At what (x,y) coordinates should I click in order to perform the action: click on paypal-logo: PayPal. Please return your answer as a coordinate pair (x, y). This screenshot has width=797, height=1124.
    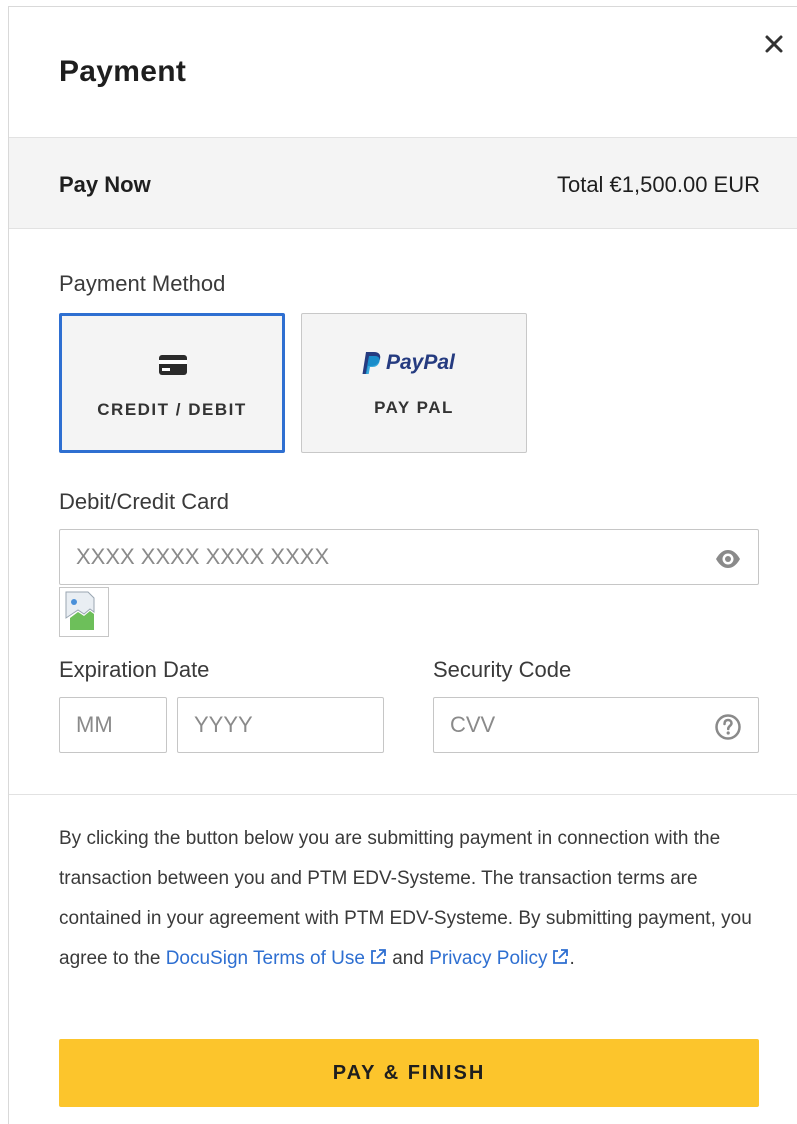
    Looking at the image, I should click on (408, 363).